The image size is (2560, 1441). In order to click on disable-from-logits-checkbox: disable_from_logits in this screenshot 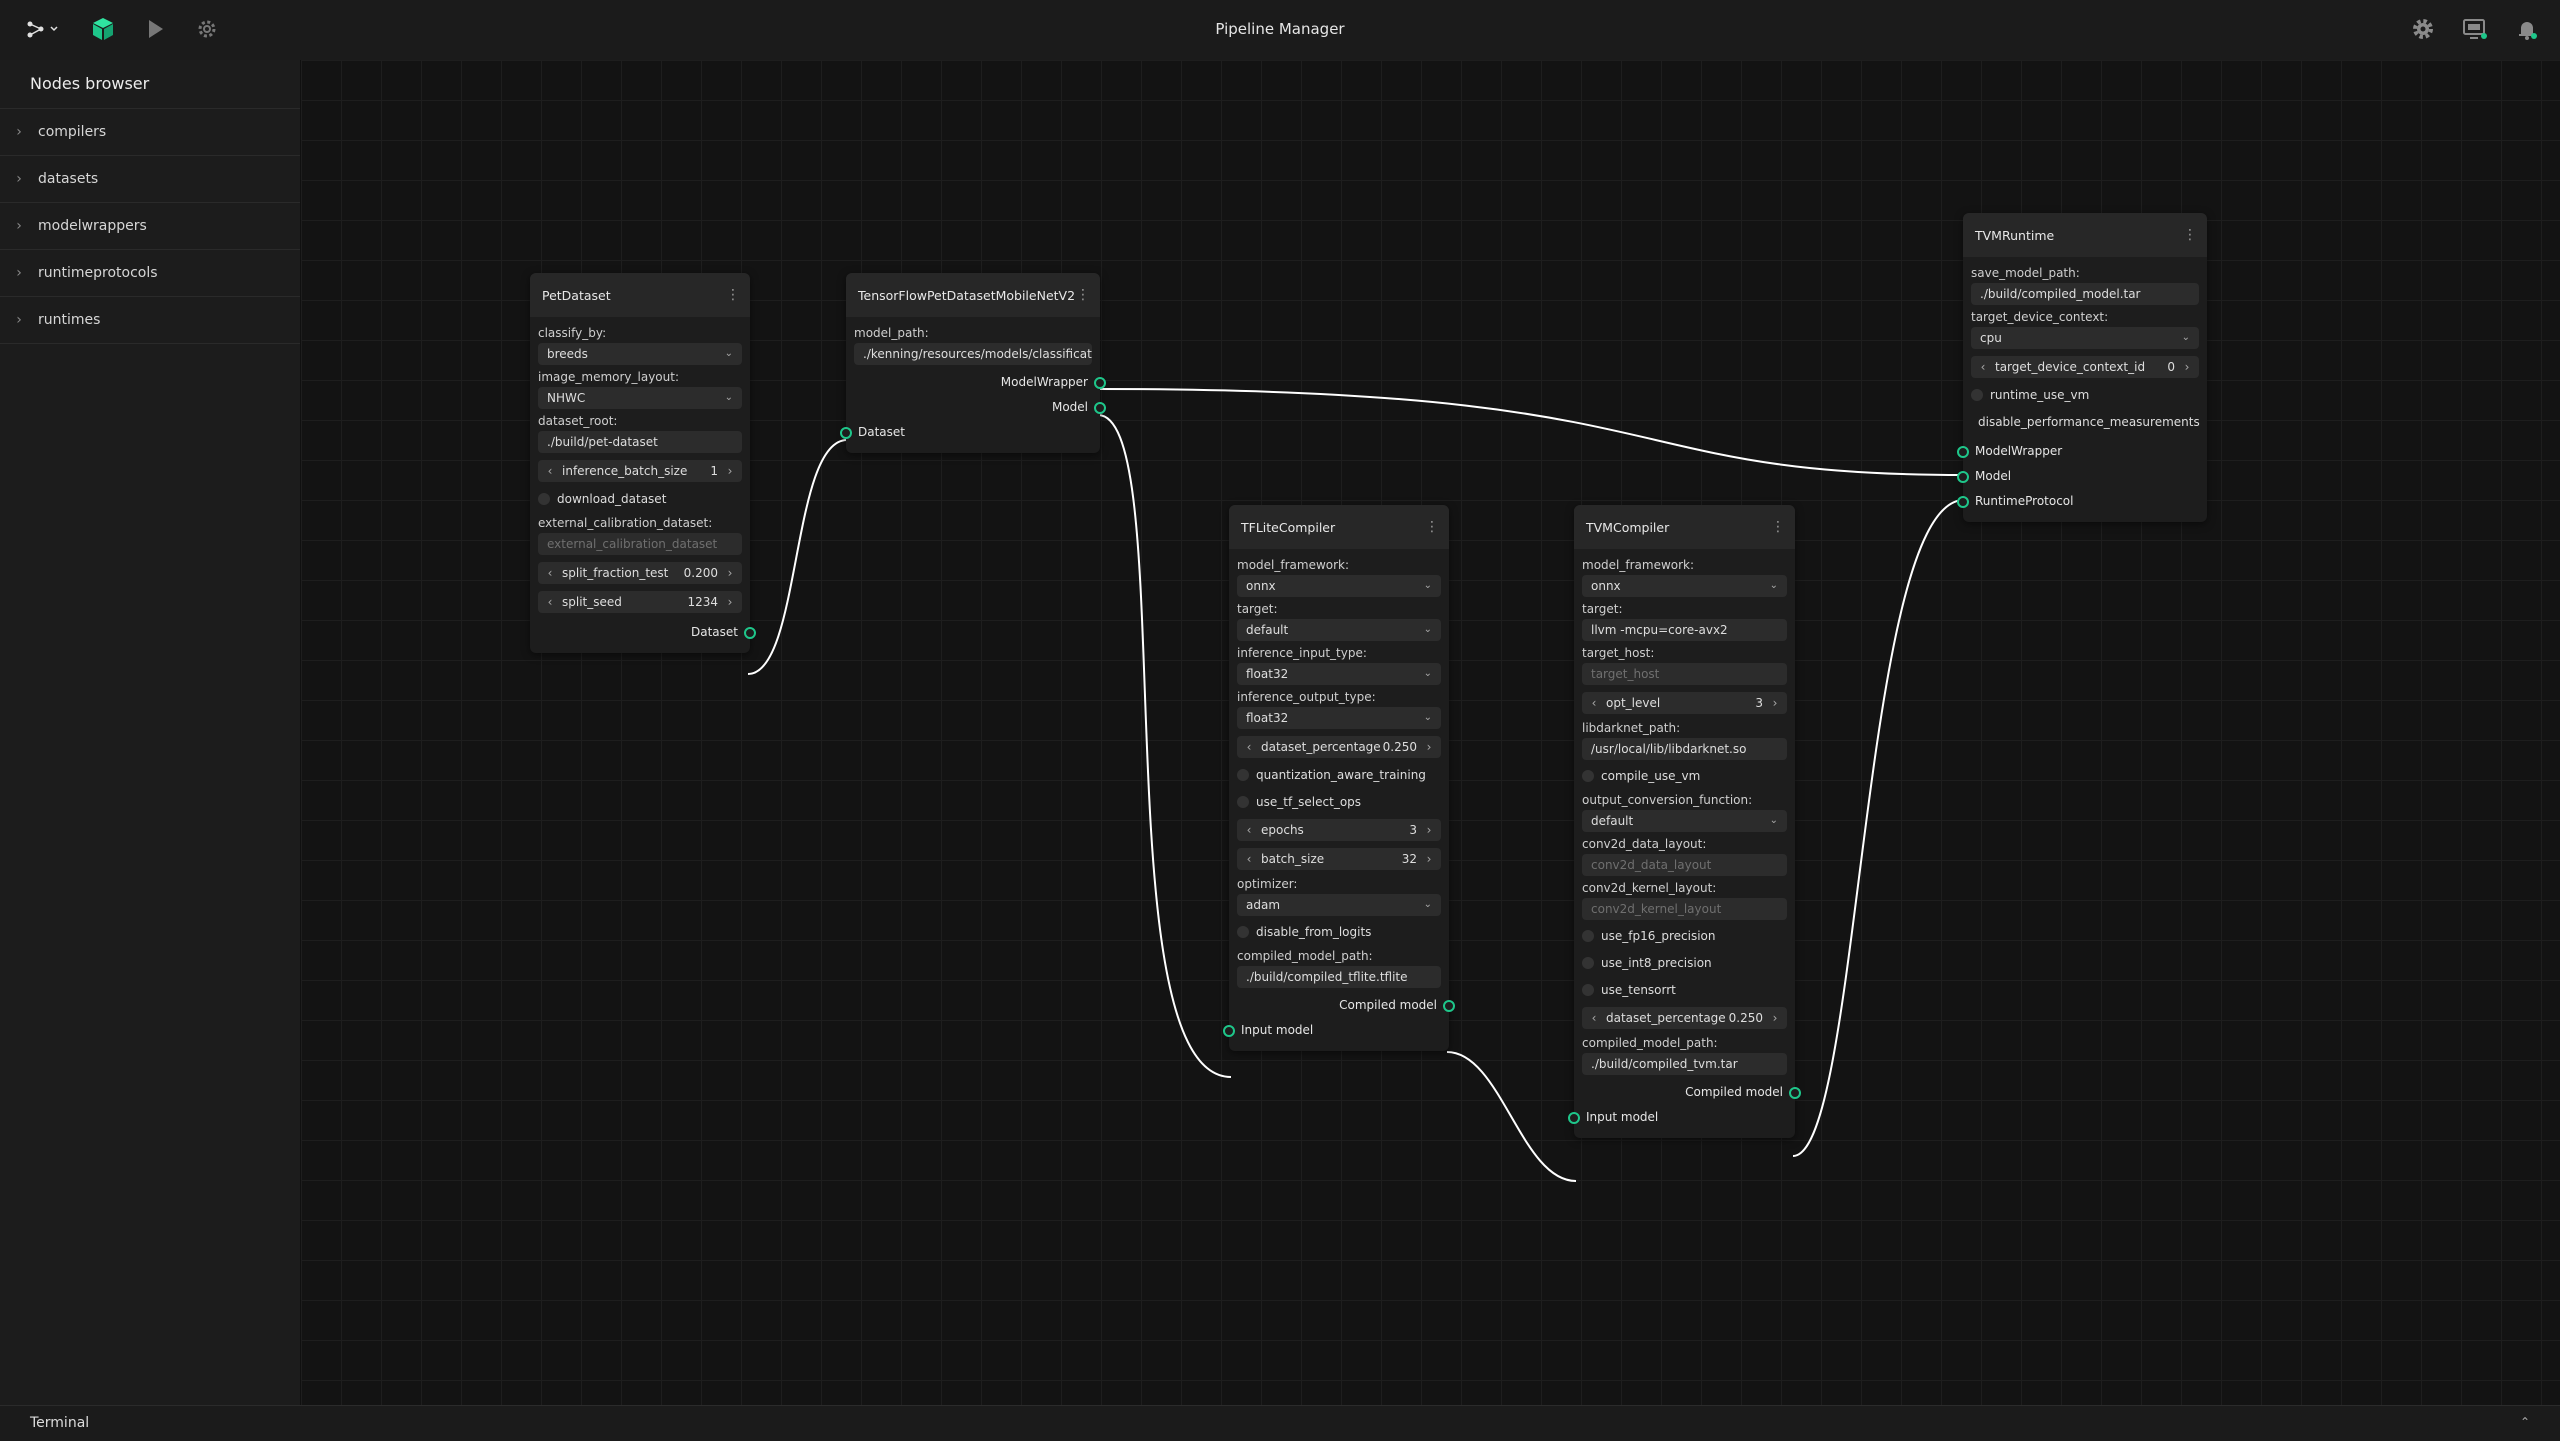, I will do `click(1339, 932)`.